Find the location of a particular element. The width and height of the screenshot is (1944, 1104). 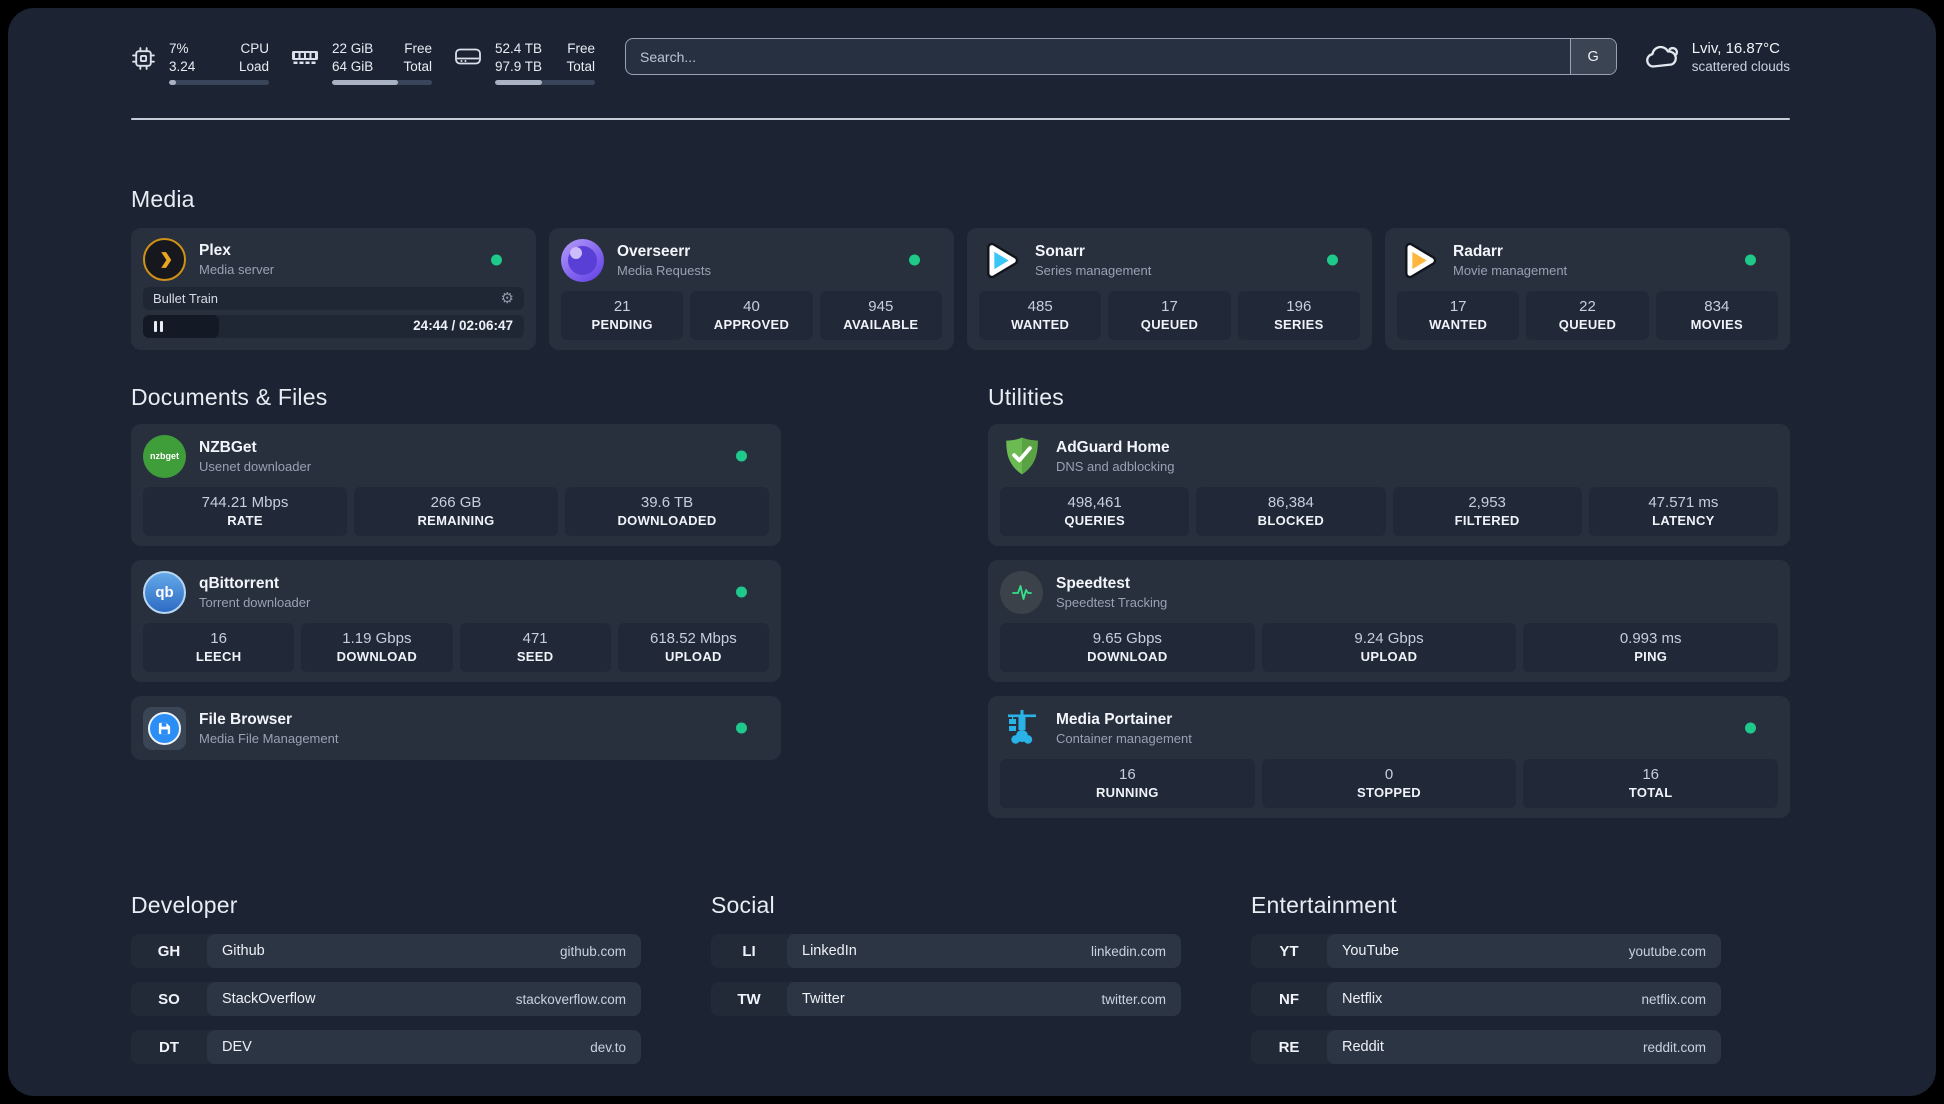

section-title-entertainment: Entertainment is located at coordinates (1324, 905).